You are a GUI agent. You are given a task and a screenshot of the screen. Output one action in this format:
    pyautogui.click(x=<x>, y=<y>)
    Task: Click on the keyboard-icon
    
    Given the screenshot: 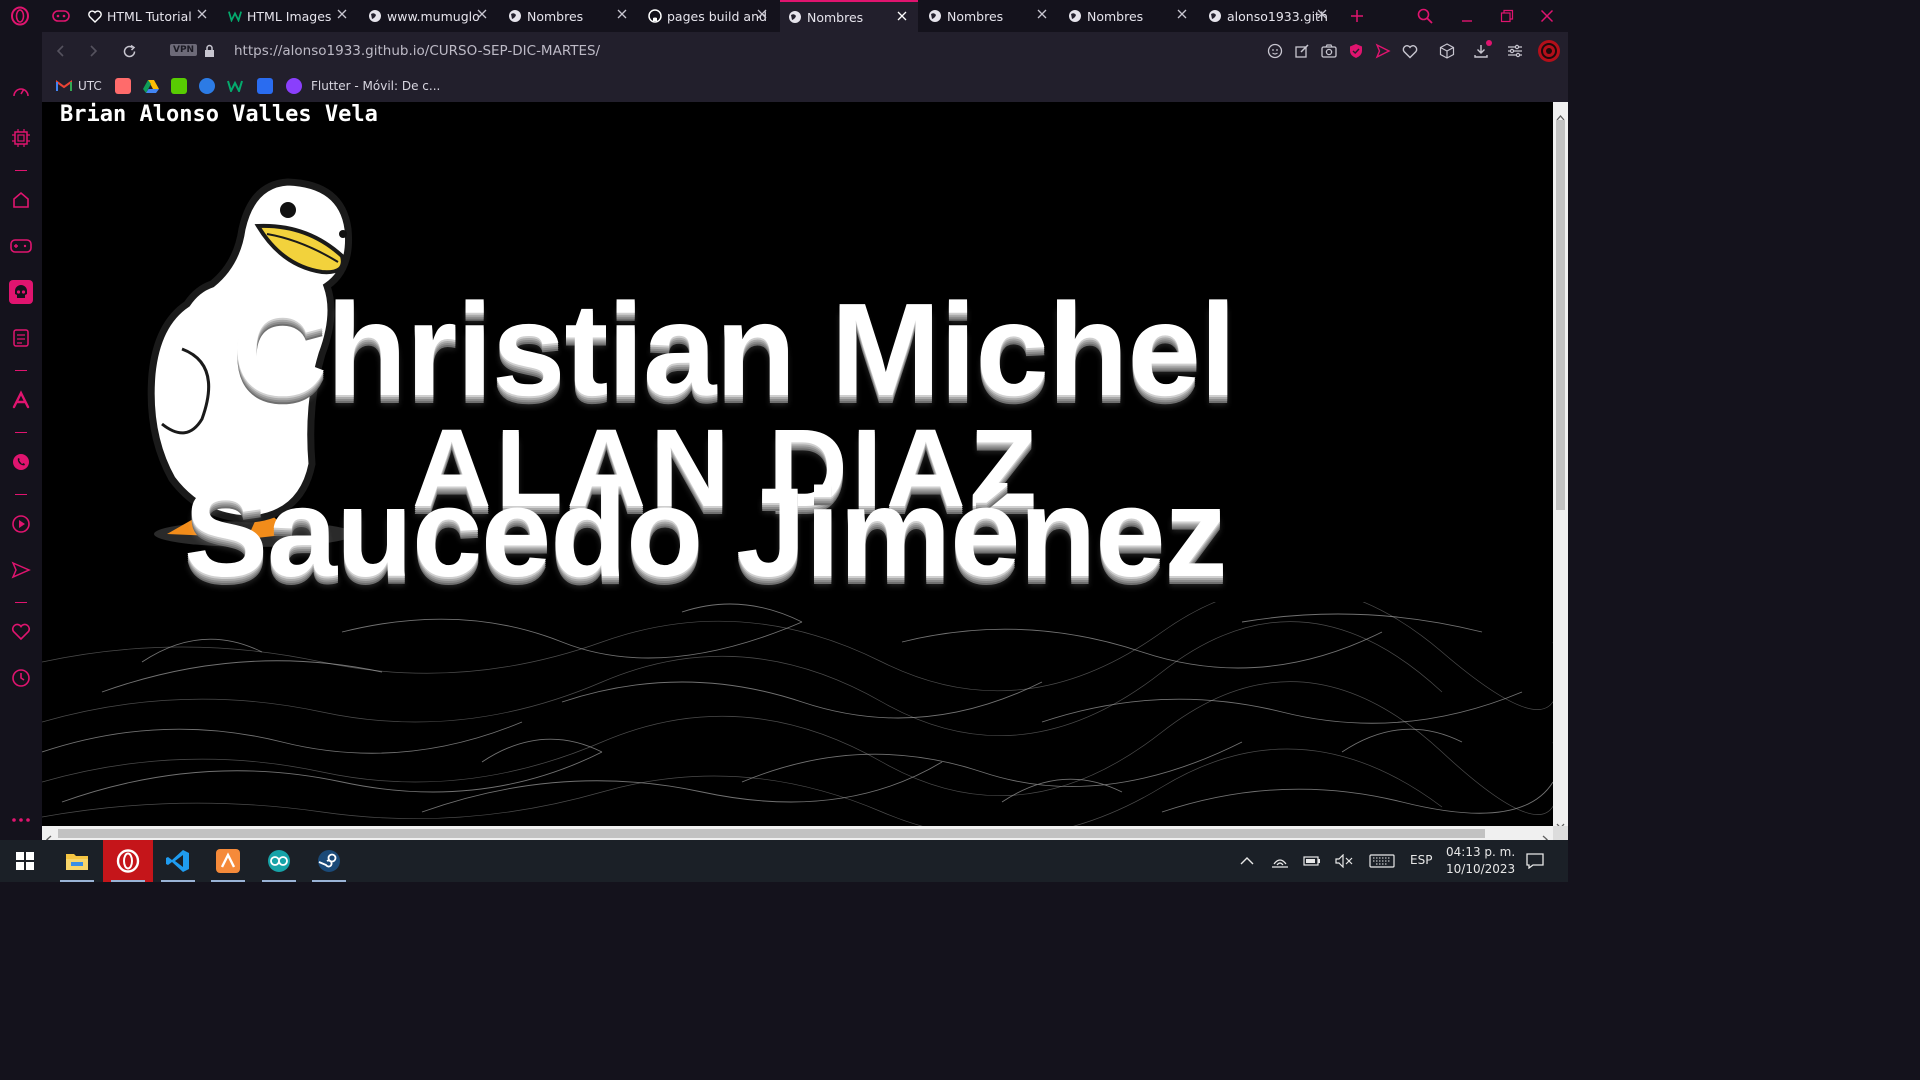 What is the action you would take?
    pyautogui.click(x=1382, y=861)
    